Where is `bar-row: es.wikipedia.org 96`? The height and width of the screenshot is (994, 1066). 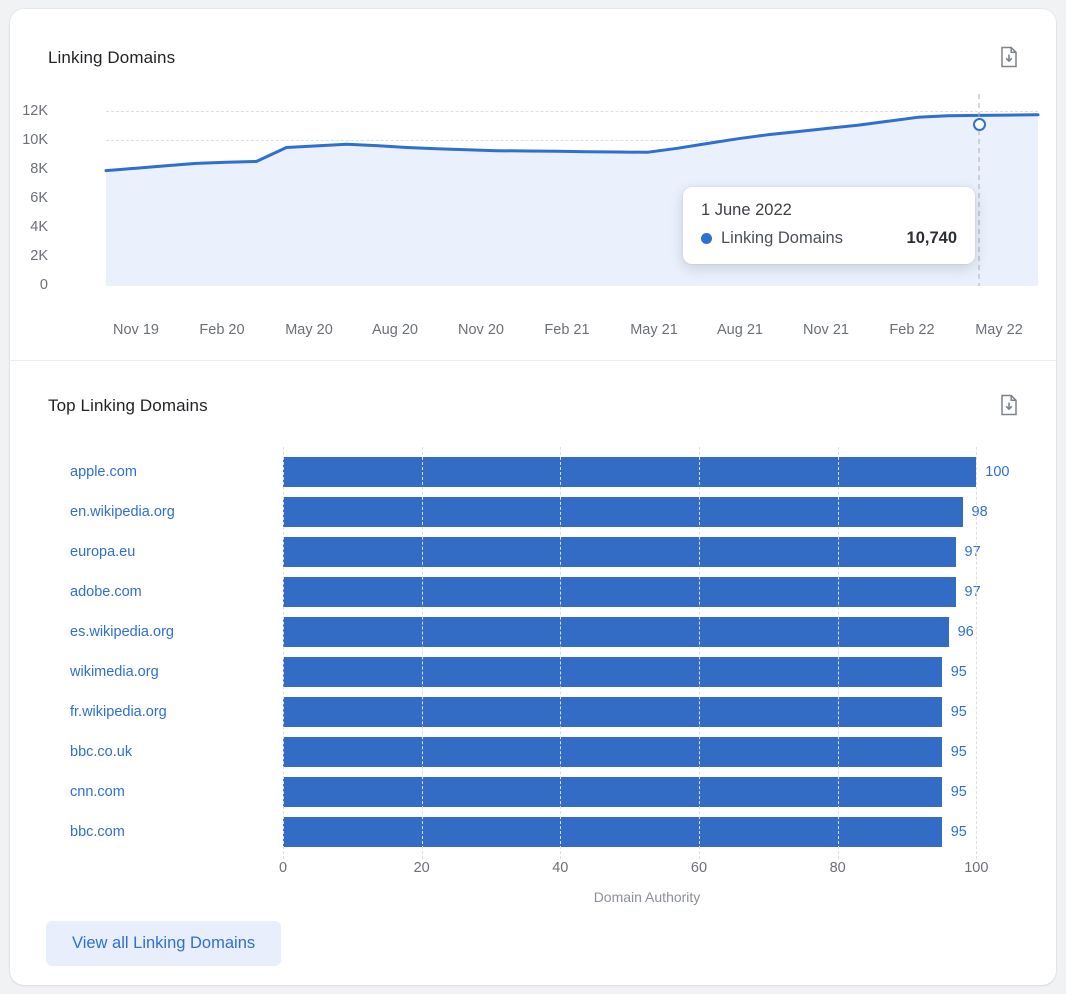
bar-row: es.wikipedia.org 96 is located at coordinates (533, 632).